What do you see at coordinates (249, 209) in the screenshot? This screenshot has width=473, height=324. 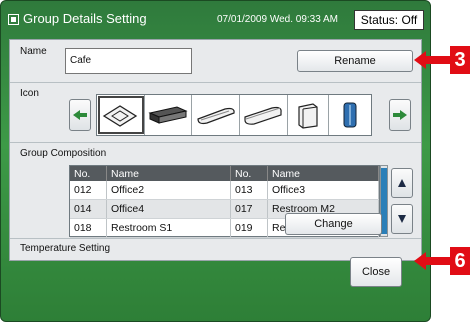 I see `table-cell: 017` at bounding box center [249, 209].